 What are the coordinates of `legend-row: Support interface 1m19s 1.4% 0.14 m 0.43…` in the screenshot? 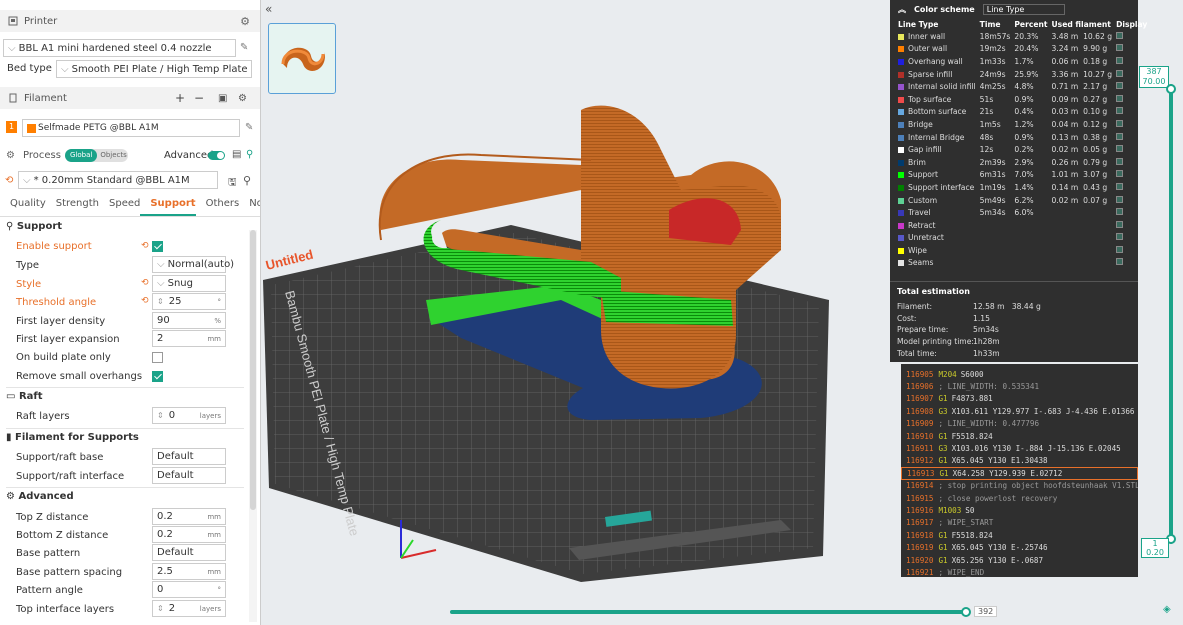 It's located at (1022, 187).